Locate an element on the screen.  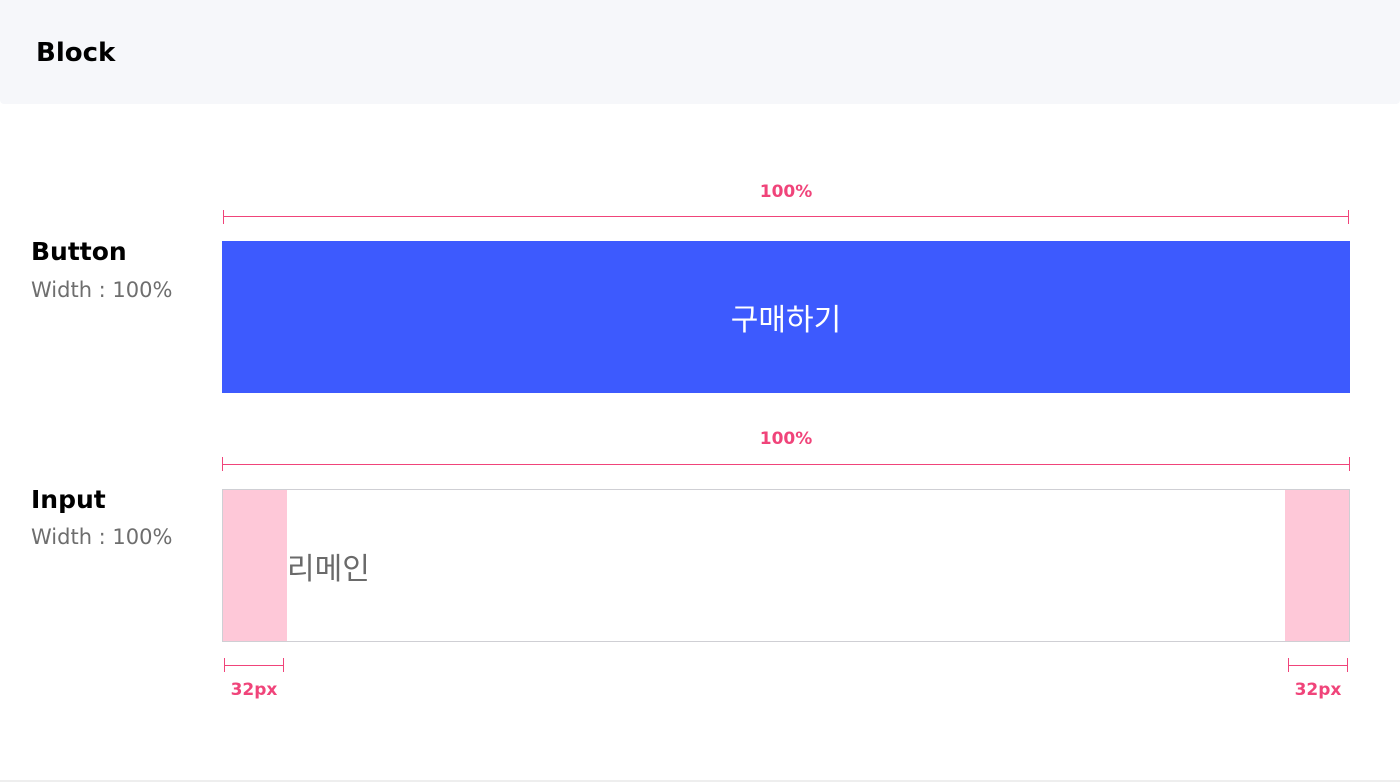
page-title: Block is located at coordinates (76, 53).